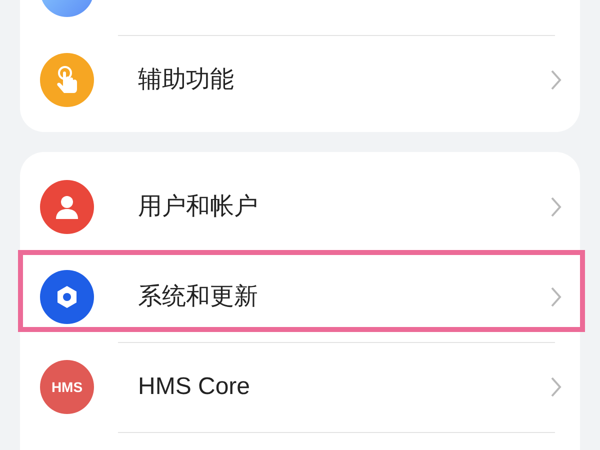  What do you see at coordinates (198, 207) in the screenshot?
I see `setting-label: 用户和帐户` at bounding box center [198, 207].